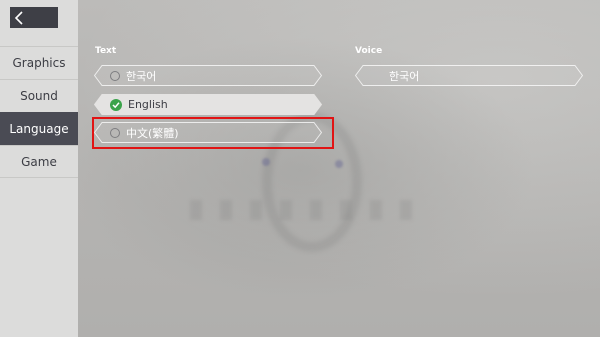 Image resolution: width=600 pixels, height=337 pixels. I want to click on sidebar-item-label: Sound, so click(39, 96).